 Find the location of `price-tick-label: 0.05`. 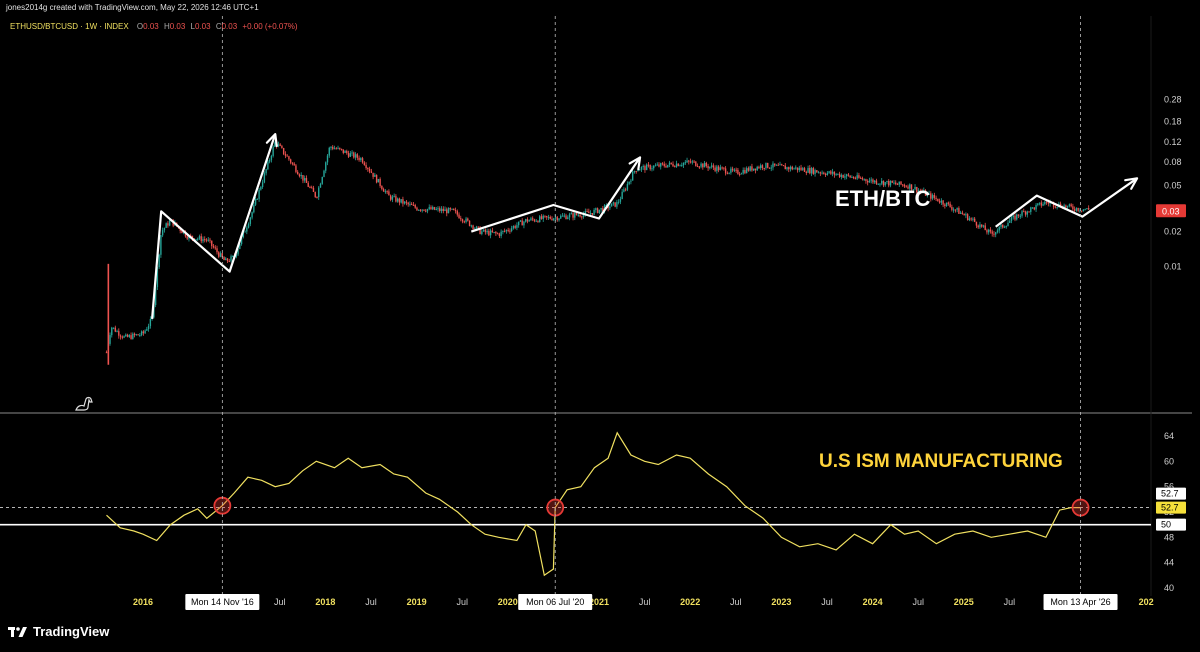

price-tick-label: 0.05 is located at coordinates (1173, 186).